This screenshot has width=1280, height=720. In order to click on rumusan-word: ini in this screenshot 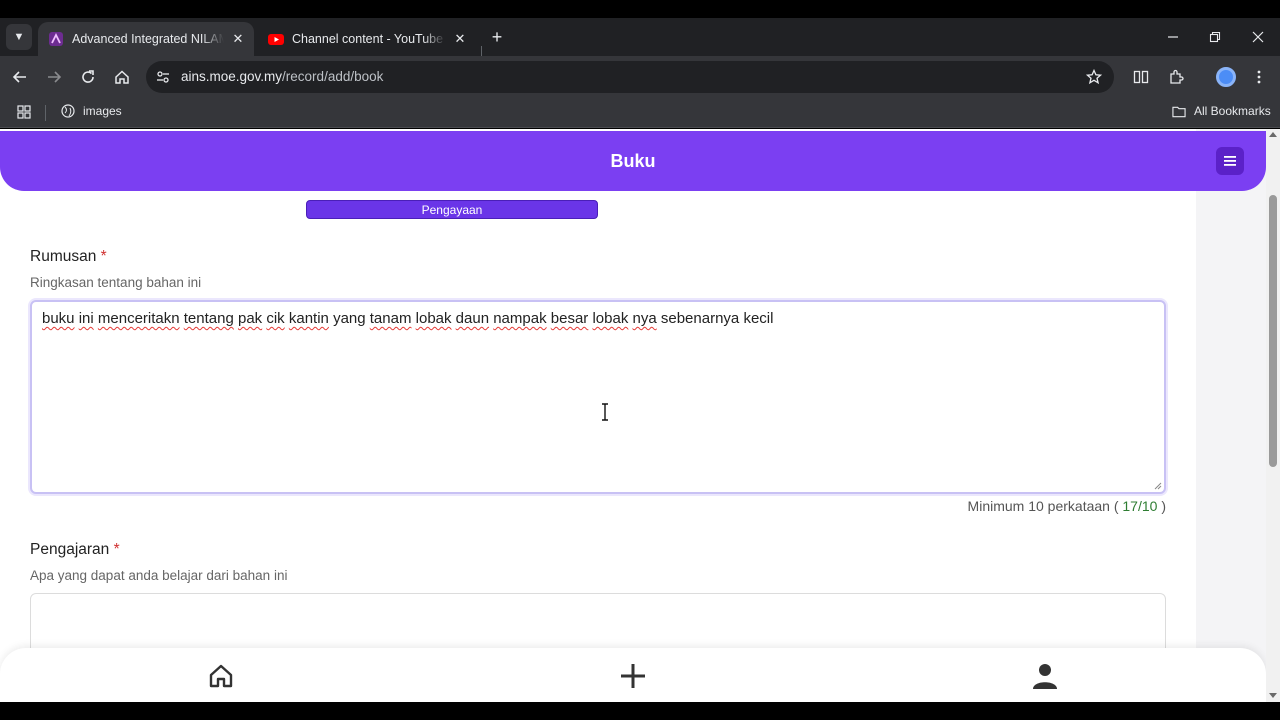, I will do `click(86, 318)`.